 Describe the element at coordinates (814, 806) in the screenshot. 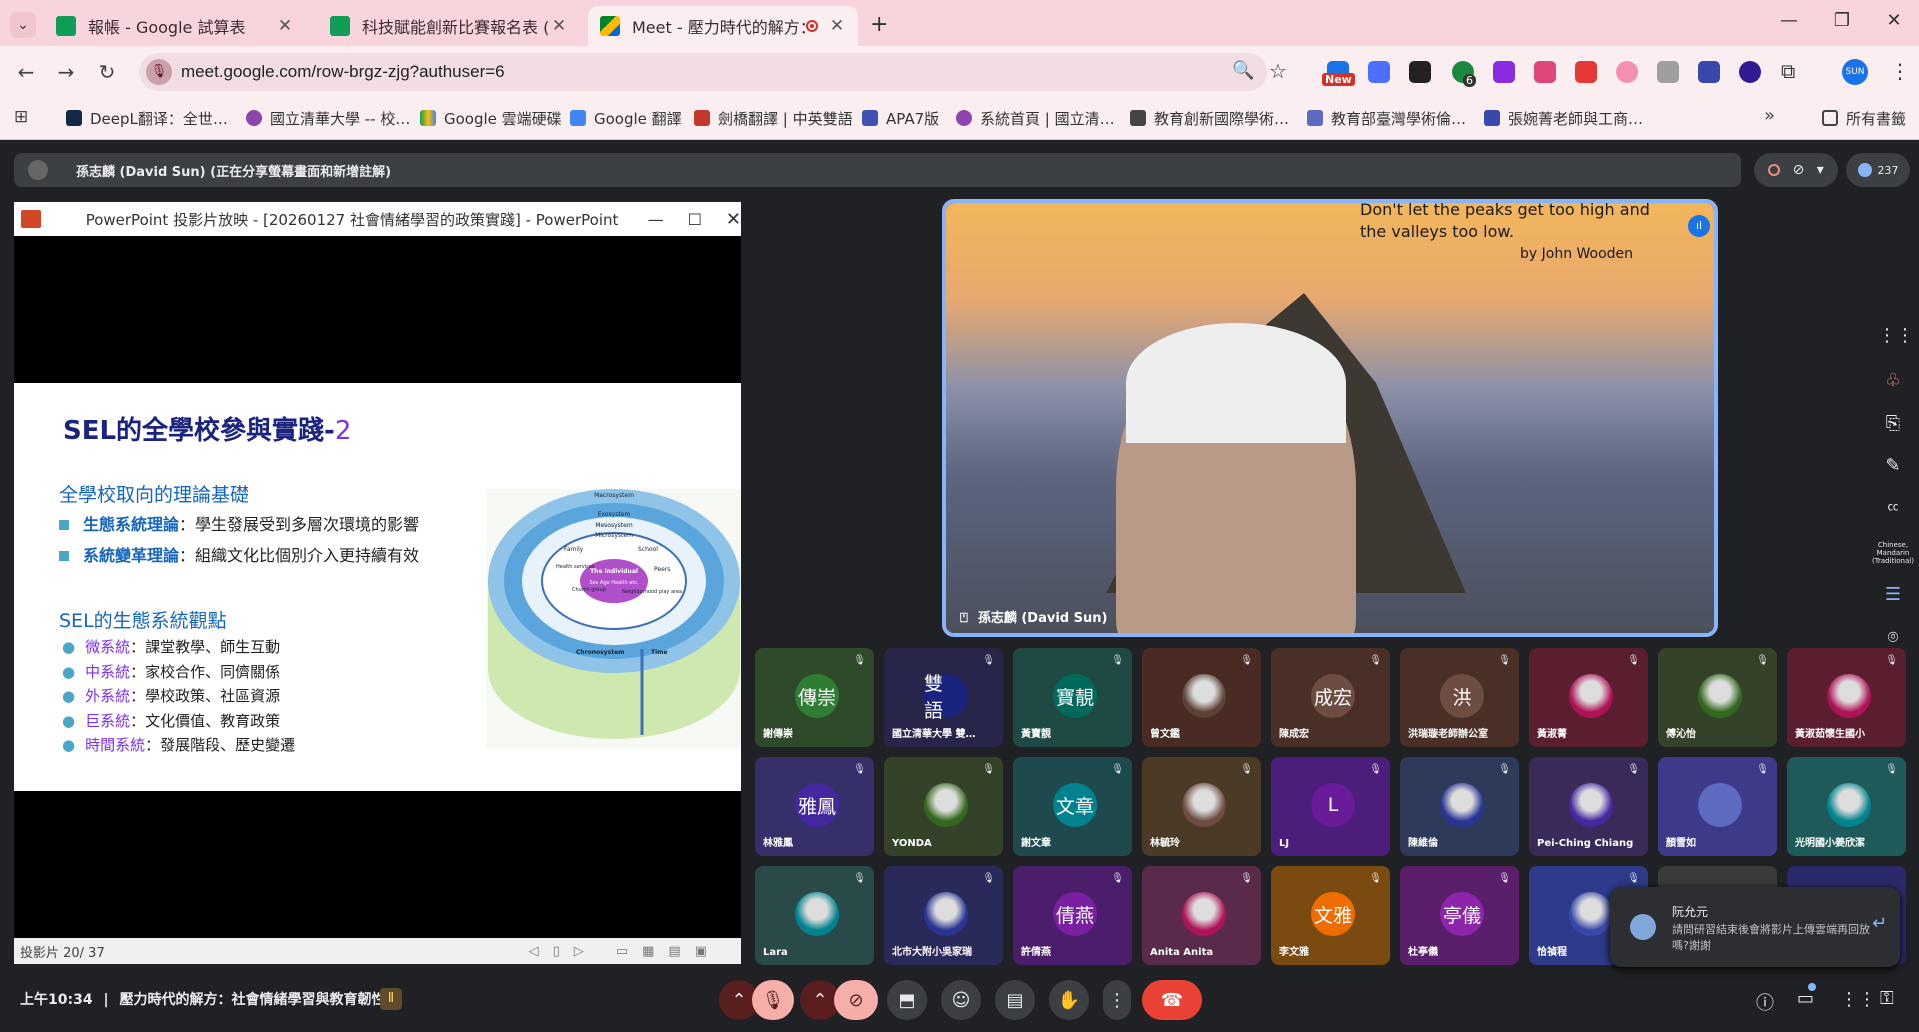

I see `participant-tile: 雅鳳 🎙 林雅鳳` at that location.